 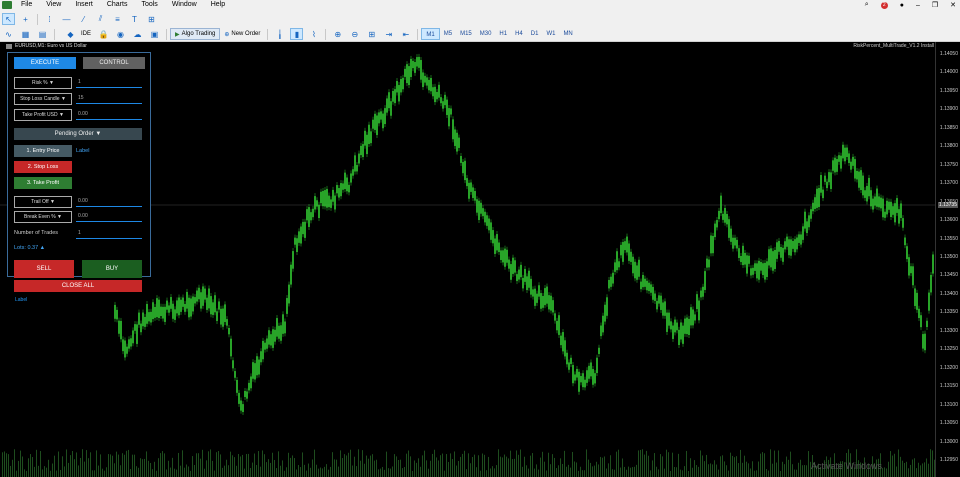 I want to click on menu-tools: Tools, so click(x=150, y=5).